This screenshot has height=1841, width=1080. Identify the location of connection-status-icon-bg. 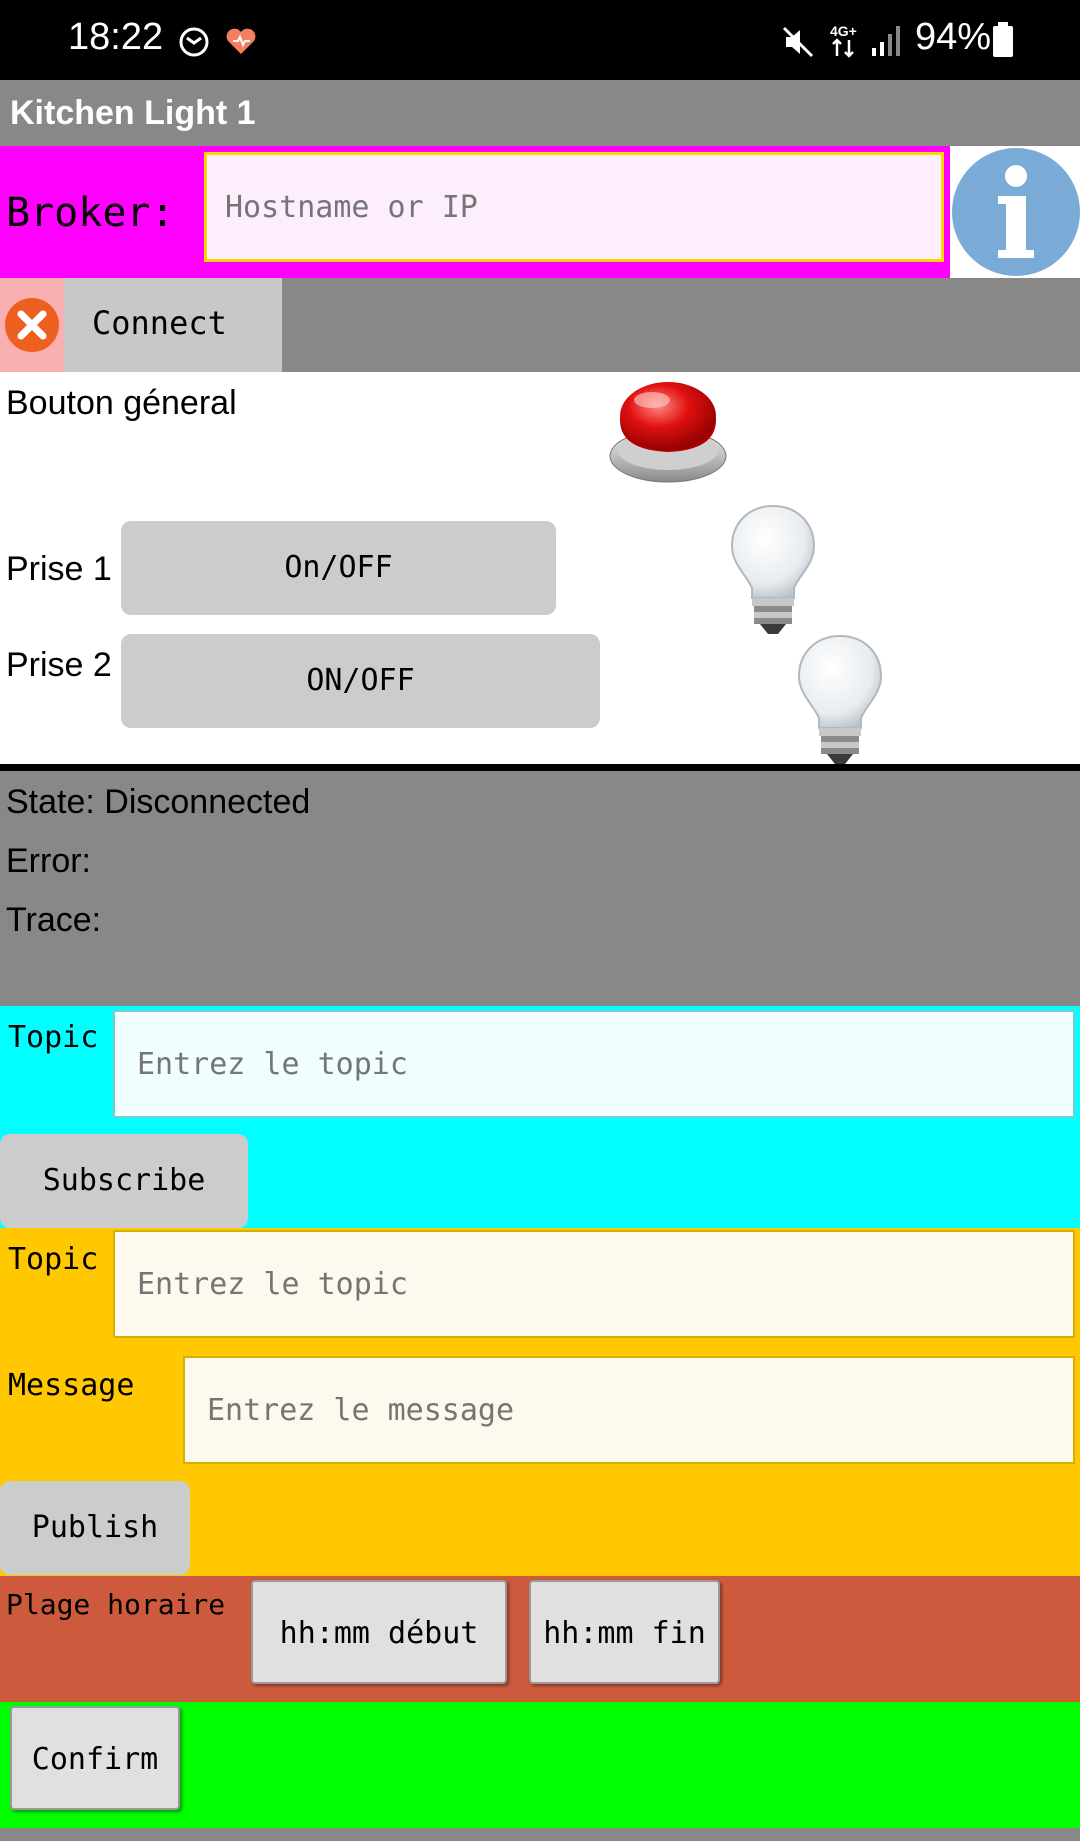
(32, 325).